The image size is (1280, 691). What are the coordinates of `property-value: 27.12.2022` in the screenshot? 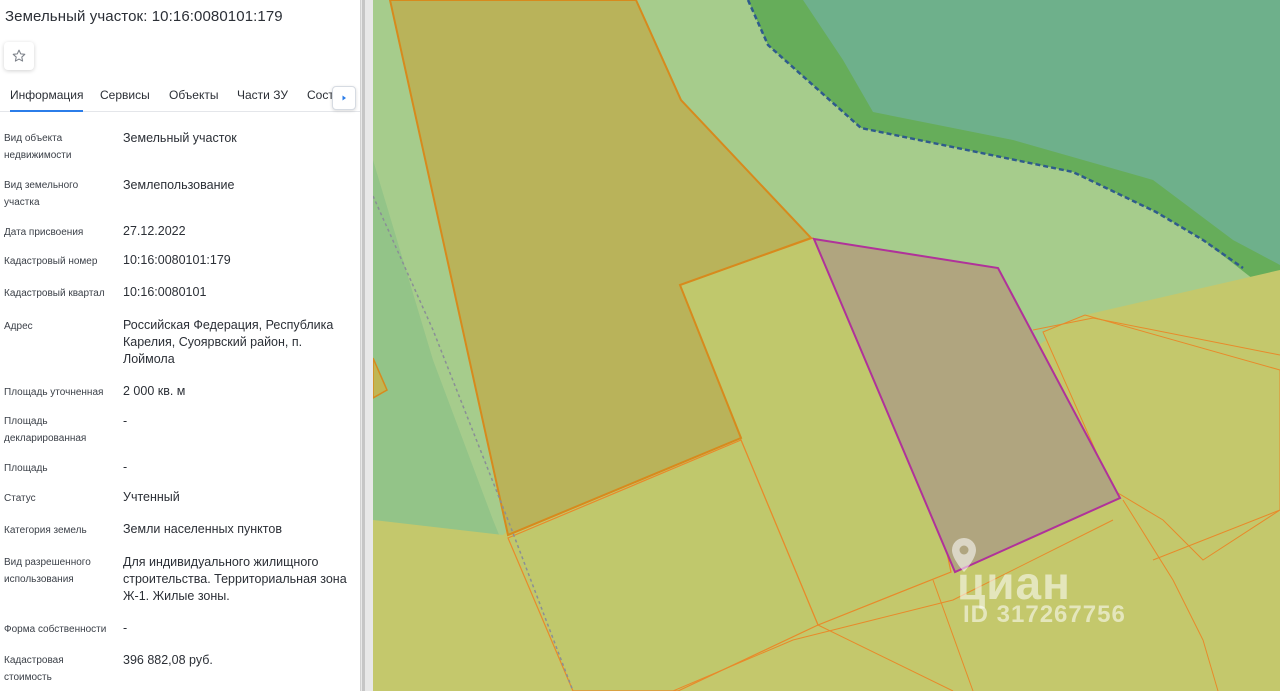 It's located at (154, 231).